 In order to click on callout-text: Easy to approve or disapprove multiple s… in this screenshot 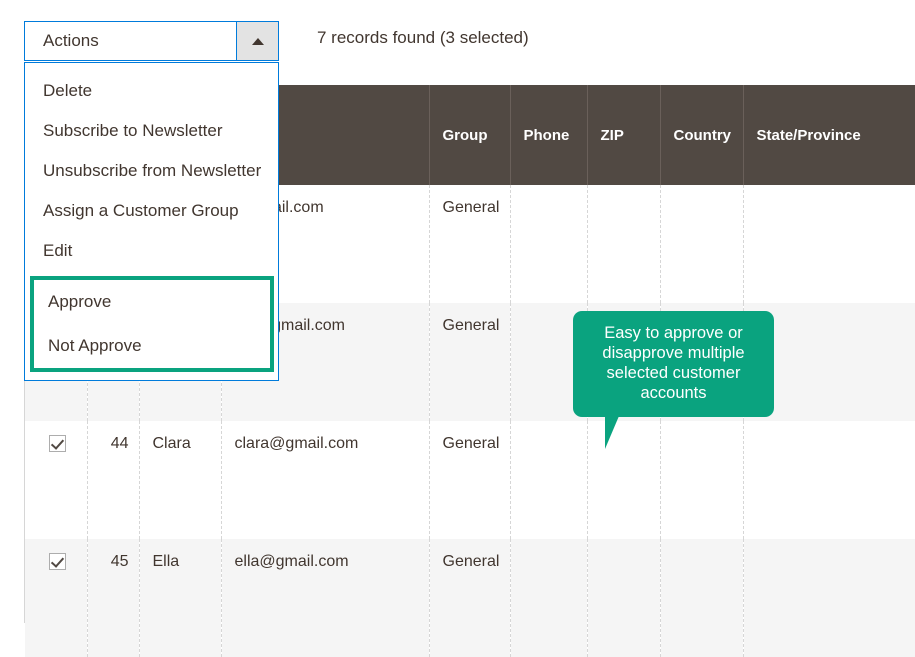, I will do `click(673, 364)`.